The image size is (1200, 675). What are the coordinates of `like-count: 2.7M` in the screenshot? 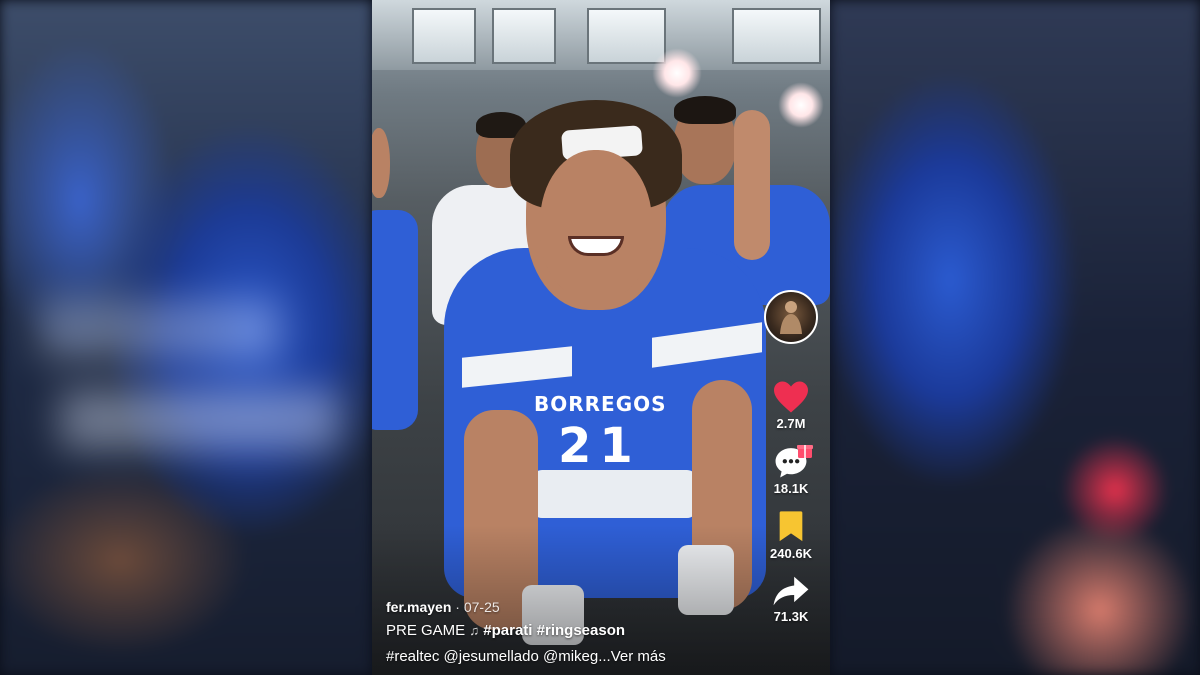 It's located at (791, 423).